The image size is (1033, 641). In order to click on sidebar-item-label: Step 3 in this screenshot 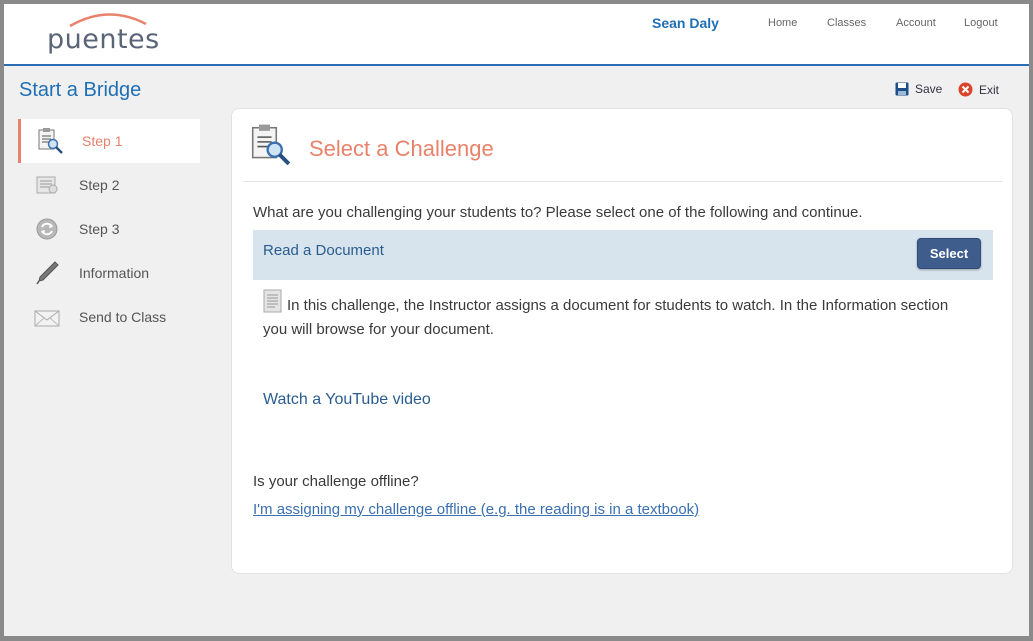, I will do `click(99, 229)`.